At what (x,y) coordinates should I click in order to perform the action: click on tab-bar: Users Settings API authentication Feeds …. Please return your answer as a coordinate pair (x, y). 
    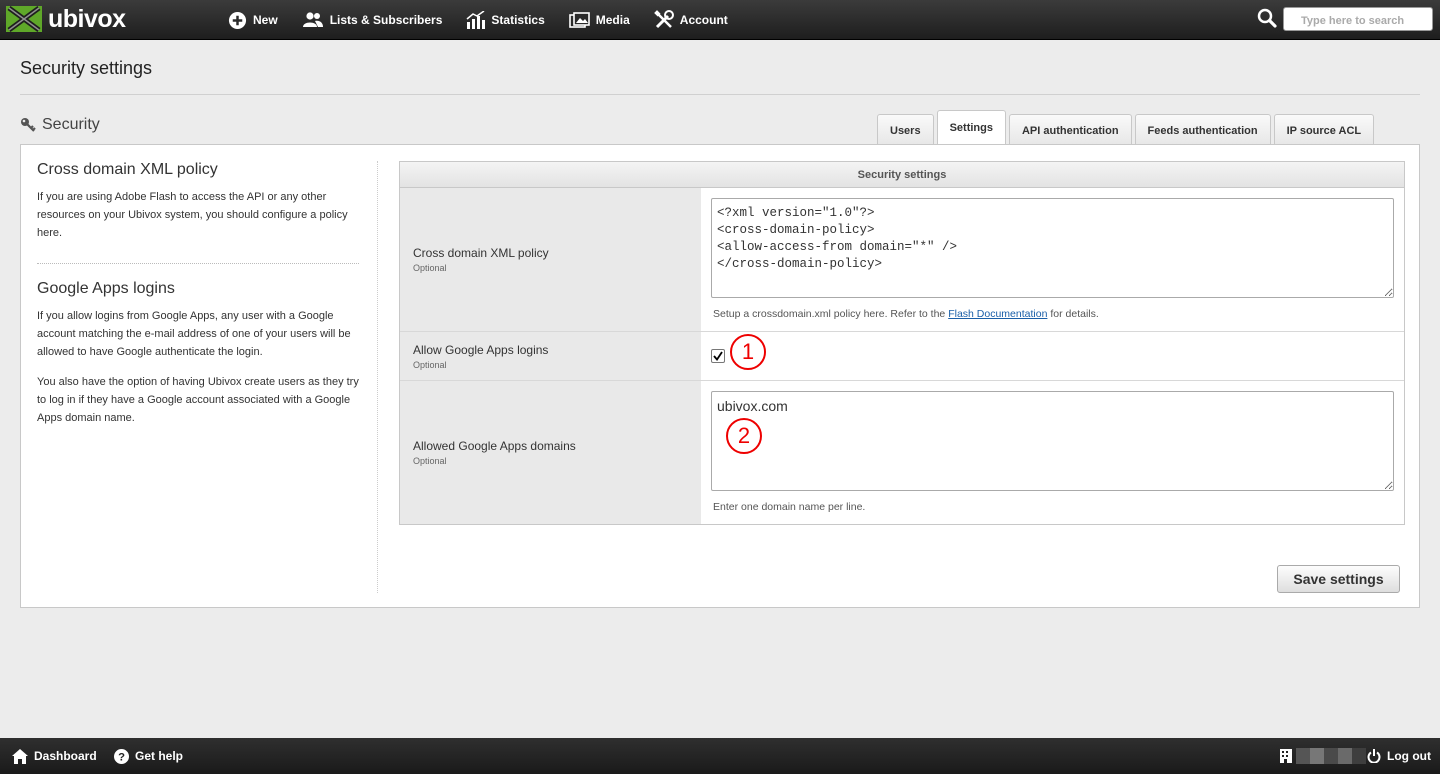
    Looking at the image, I should click on (1126, 128).